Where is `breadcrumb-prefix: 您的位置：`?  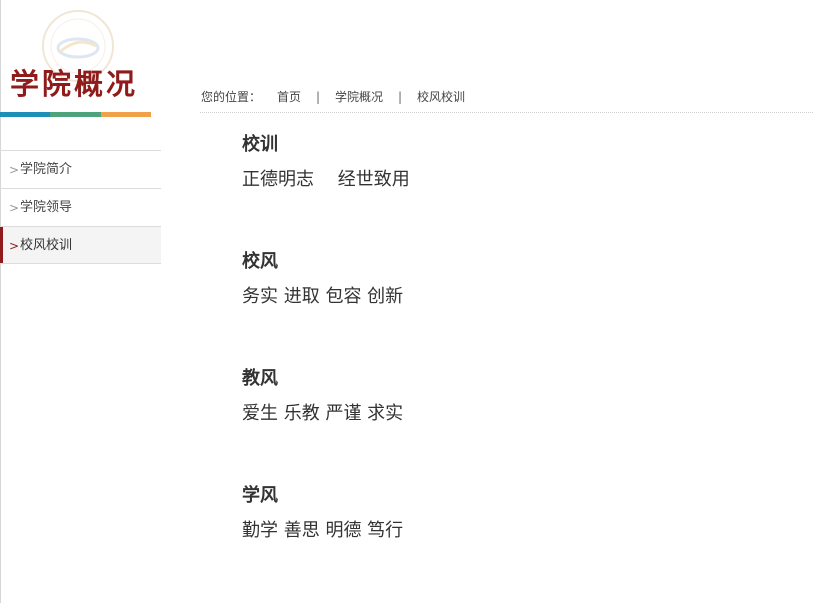 breadcrumb-prefix: 您的位置： is located at coordinates (231, 97).